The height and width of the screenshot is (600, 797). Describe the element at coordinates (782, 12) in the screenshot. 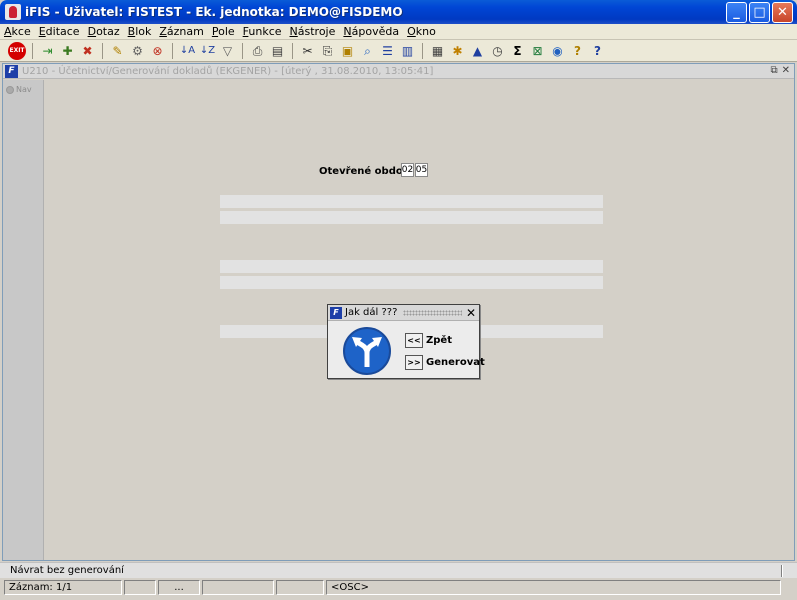

I see `close-button: ✕` at that location.